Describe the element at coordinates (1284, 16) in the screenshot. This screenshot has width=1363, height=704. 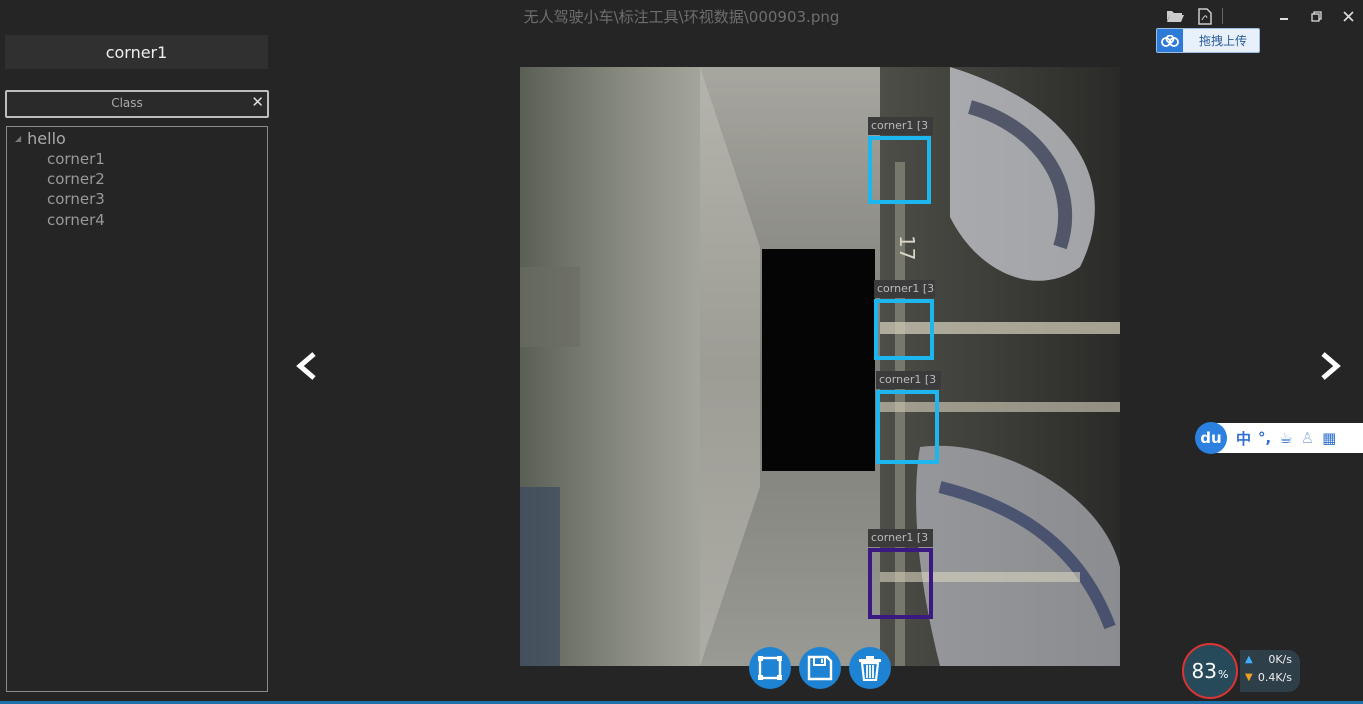
I see `minimize-icon` at that location.